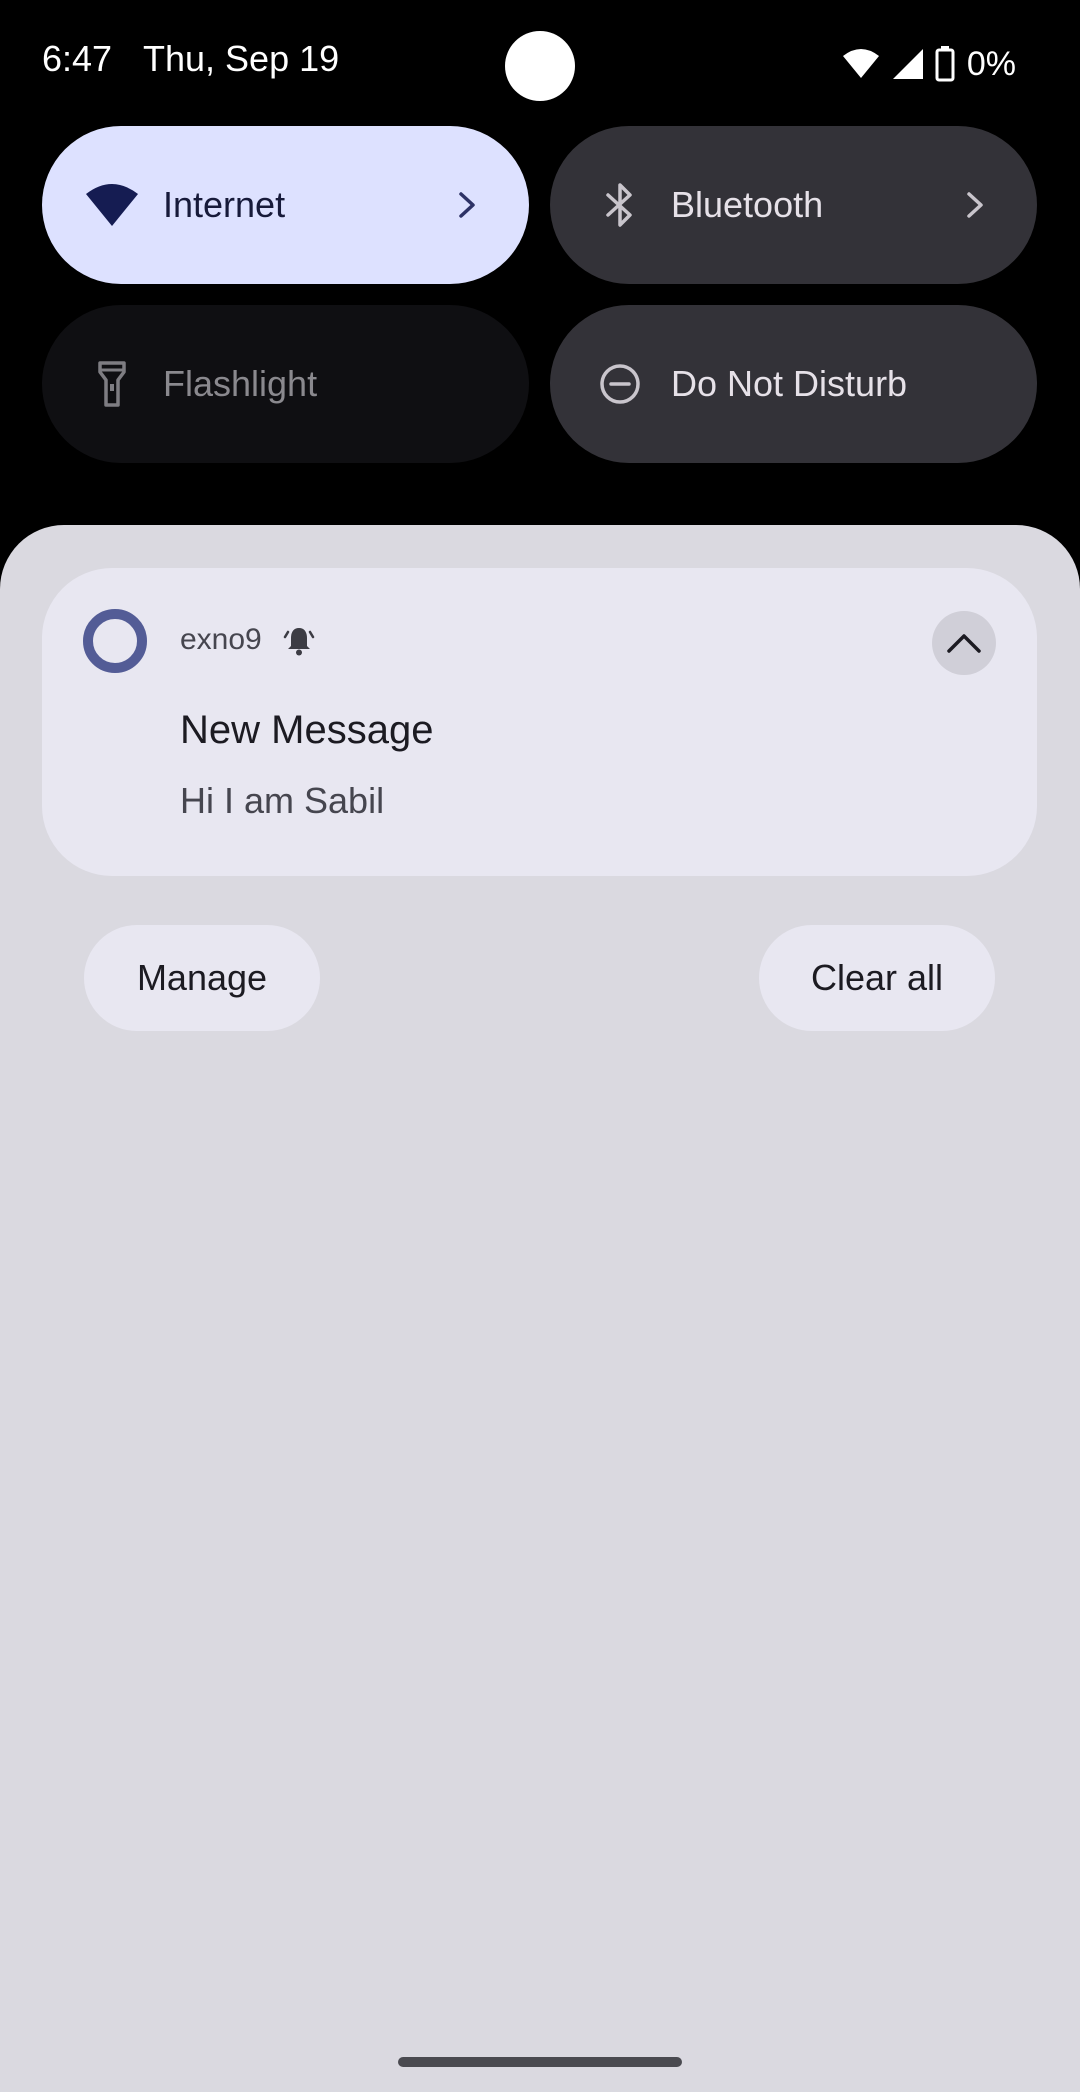 The width and height of the screenshot is (1080, 2092). What do you see at coordinates (928, 64) in the screenshot?
I see `status-icons: 0%` at bounding box center [928, 64].